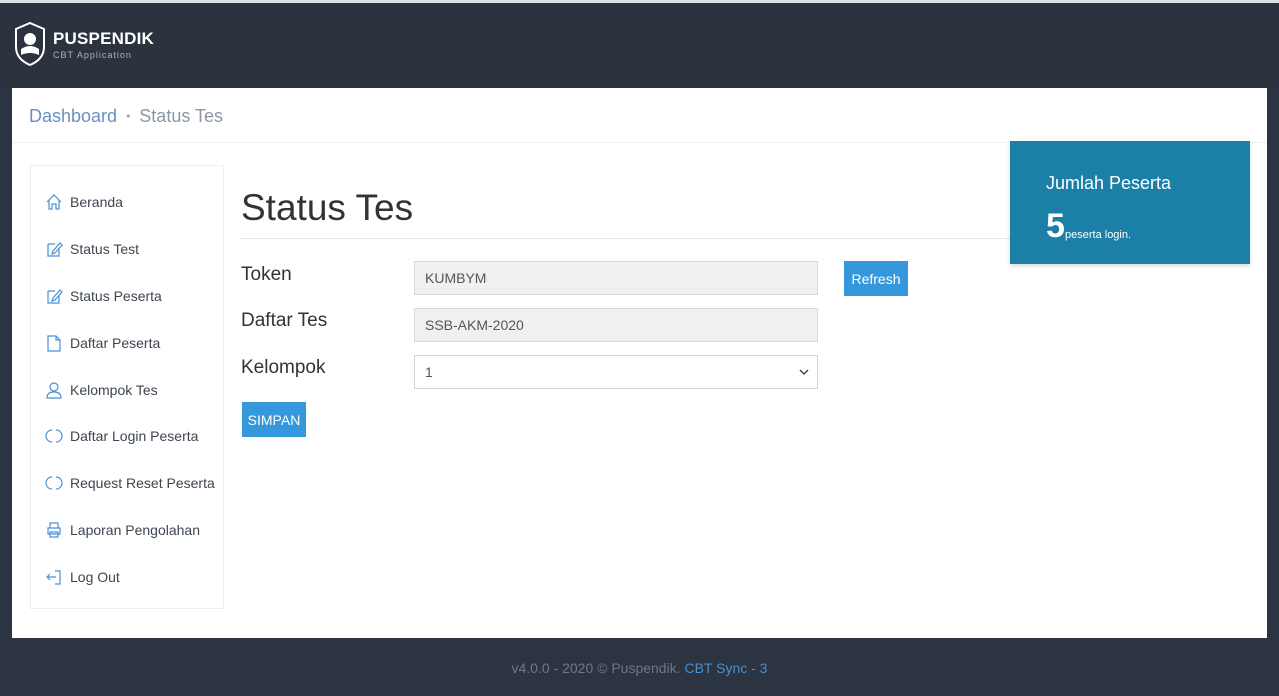 Image resolution: width=1279 pixels, height=696 pixels. What do you see at coordinates (114, 390) in the screenshot?
I see `sidebar-item-label: Kelompok Tes` at bounding box center [114, 390].